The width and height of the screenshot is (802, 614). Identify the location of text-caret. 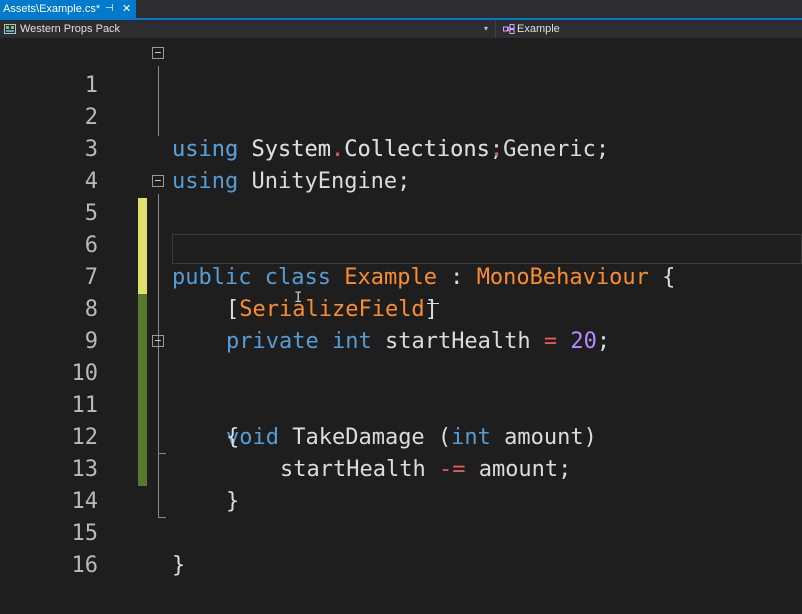
(433, 303).